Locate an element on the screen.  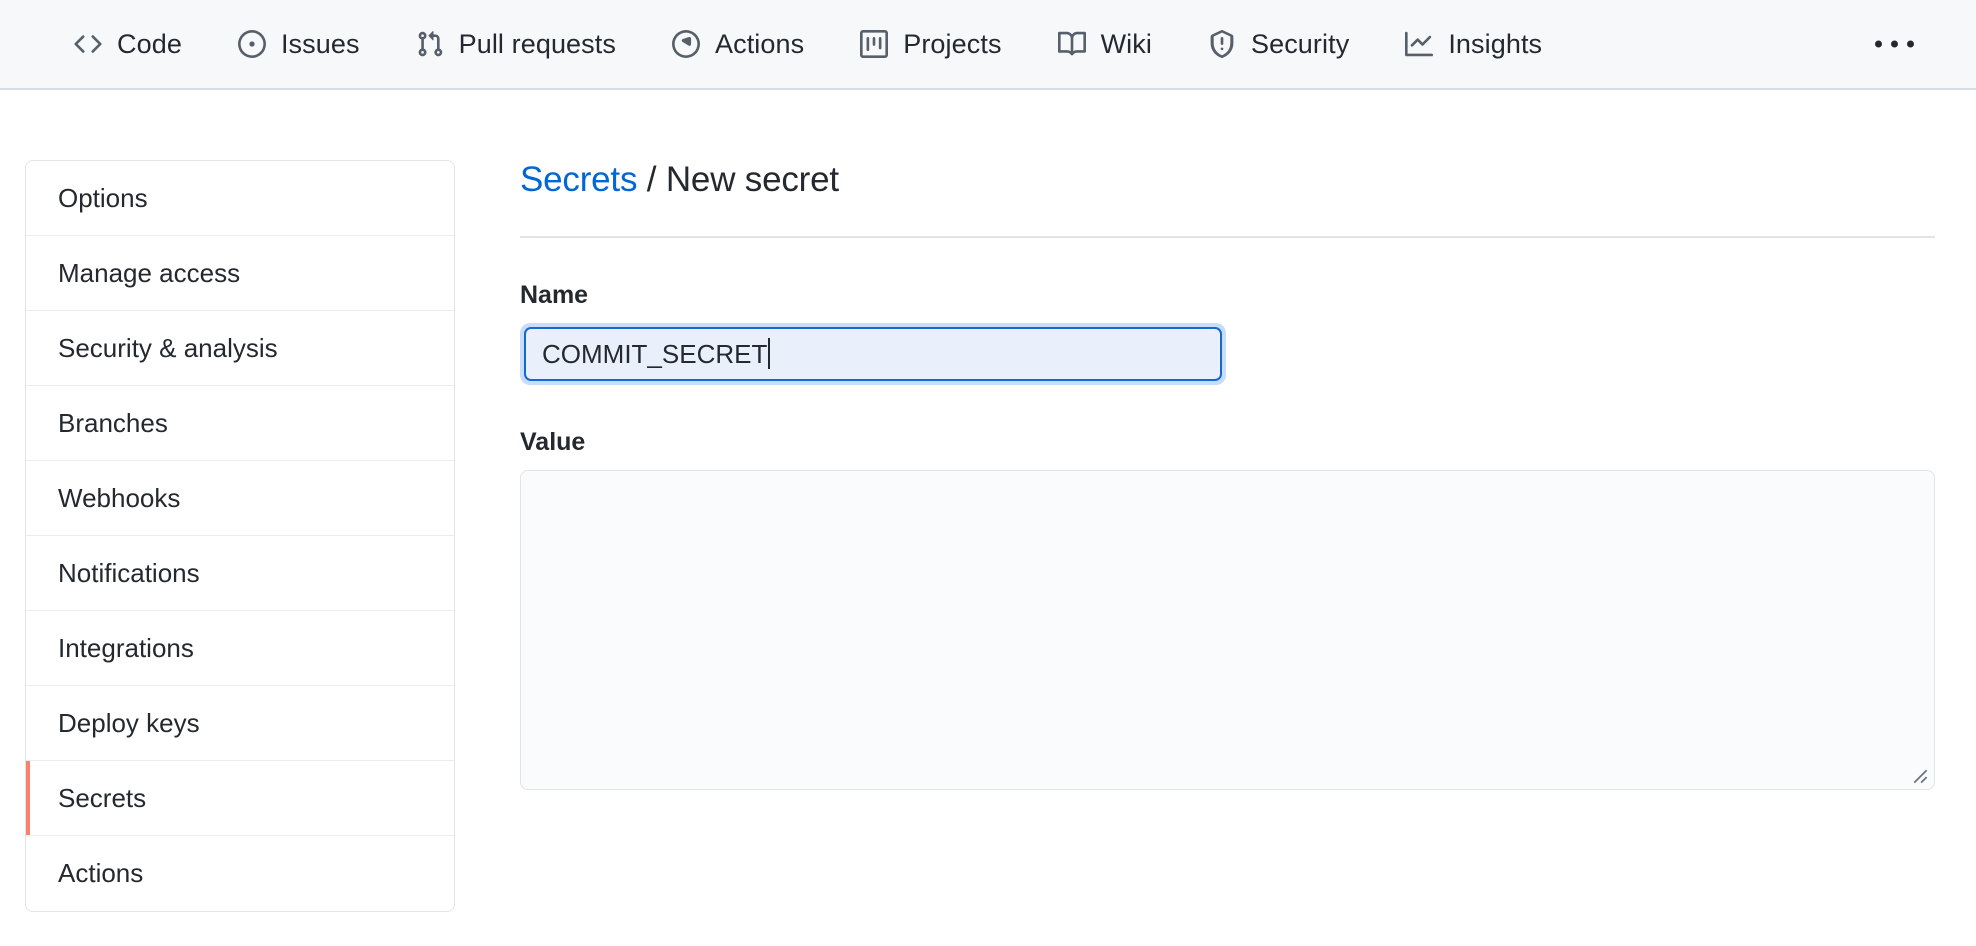
name-field-label: Name is located at coordinates (554, 294).